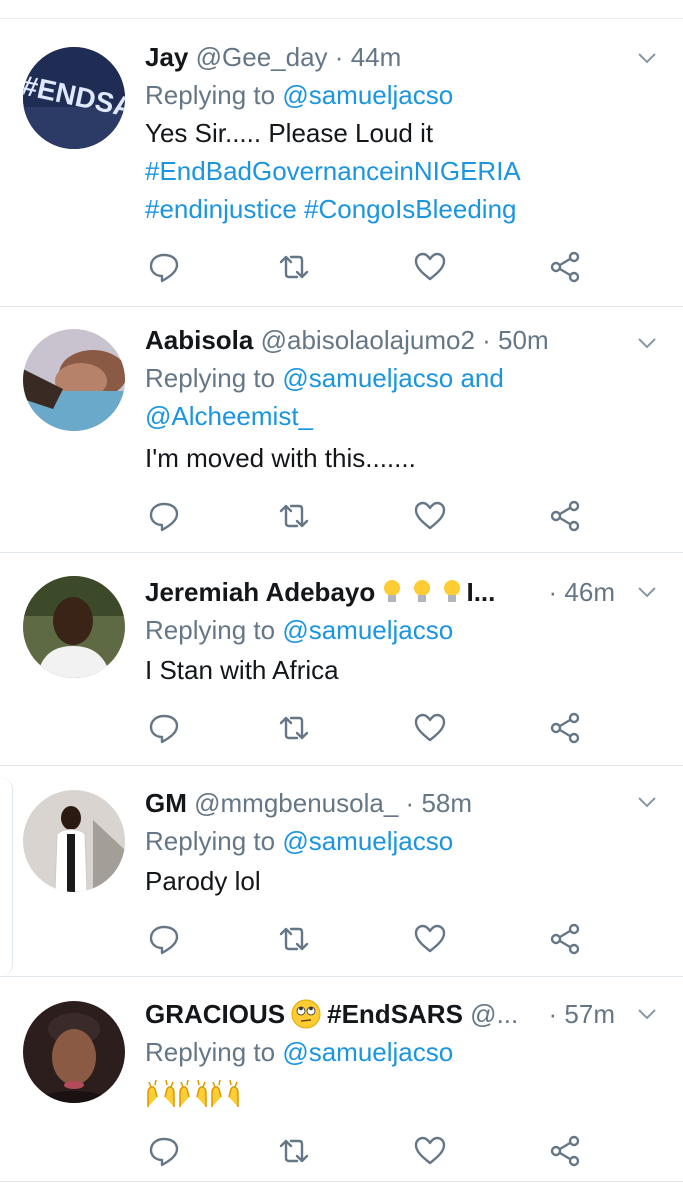 This screenshot has width=683, height=1189. Describe the element at coordinates (262, 57) in the screenshot. I see `author-handle: @Gee_day` at that location.